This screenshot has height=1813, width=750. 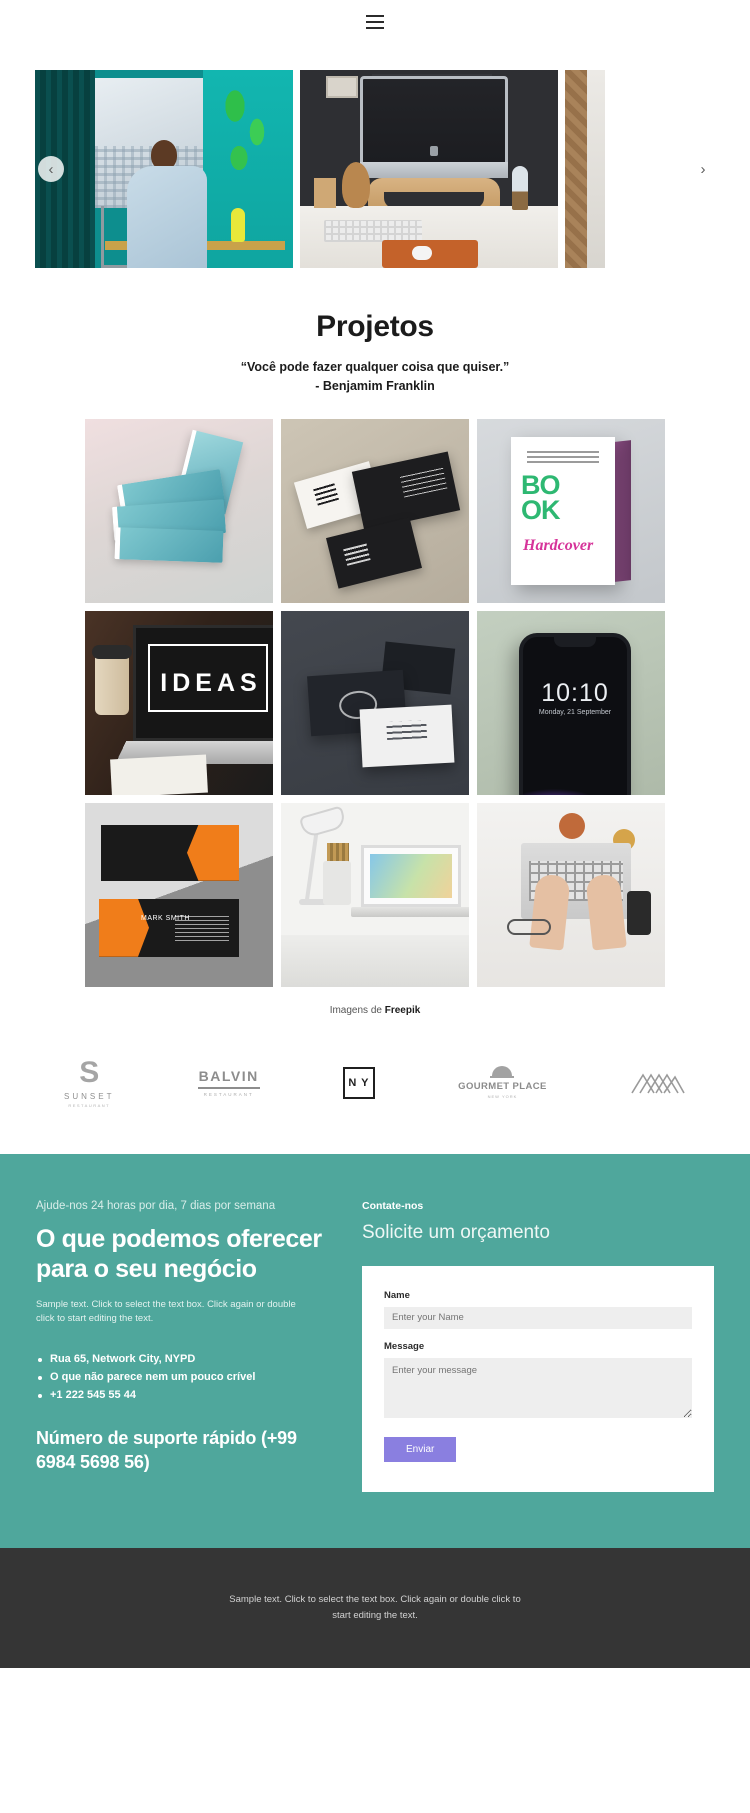 What do you see at coordinates (373, 231) in the screenshot?
I see `keyboard-decoration` at bounding box center [373, 231].